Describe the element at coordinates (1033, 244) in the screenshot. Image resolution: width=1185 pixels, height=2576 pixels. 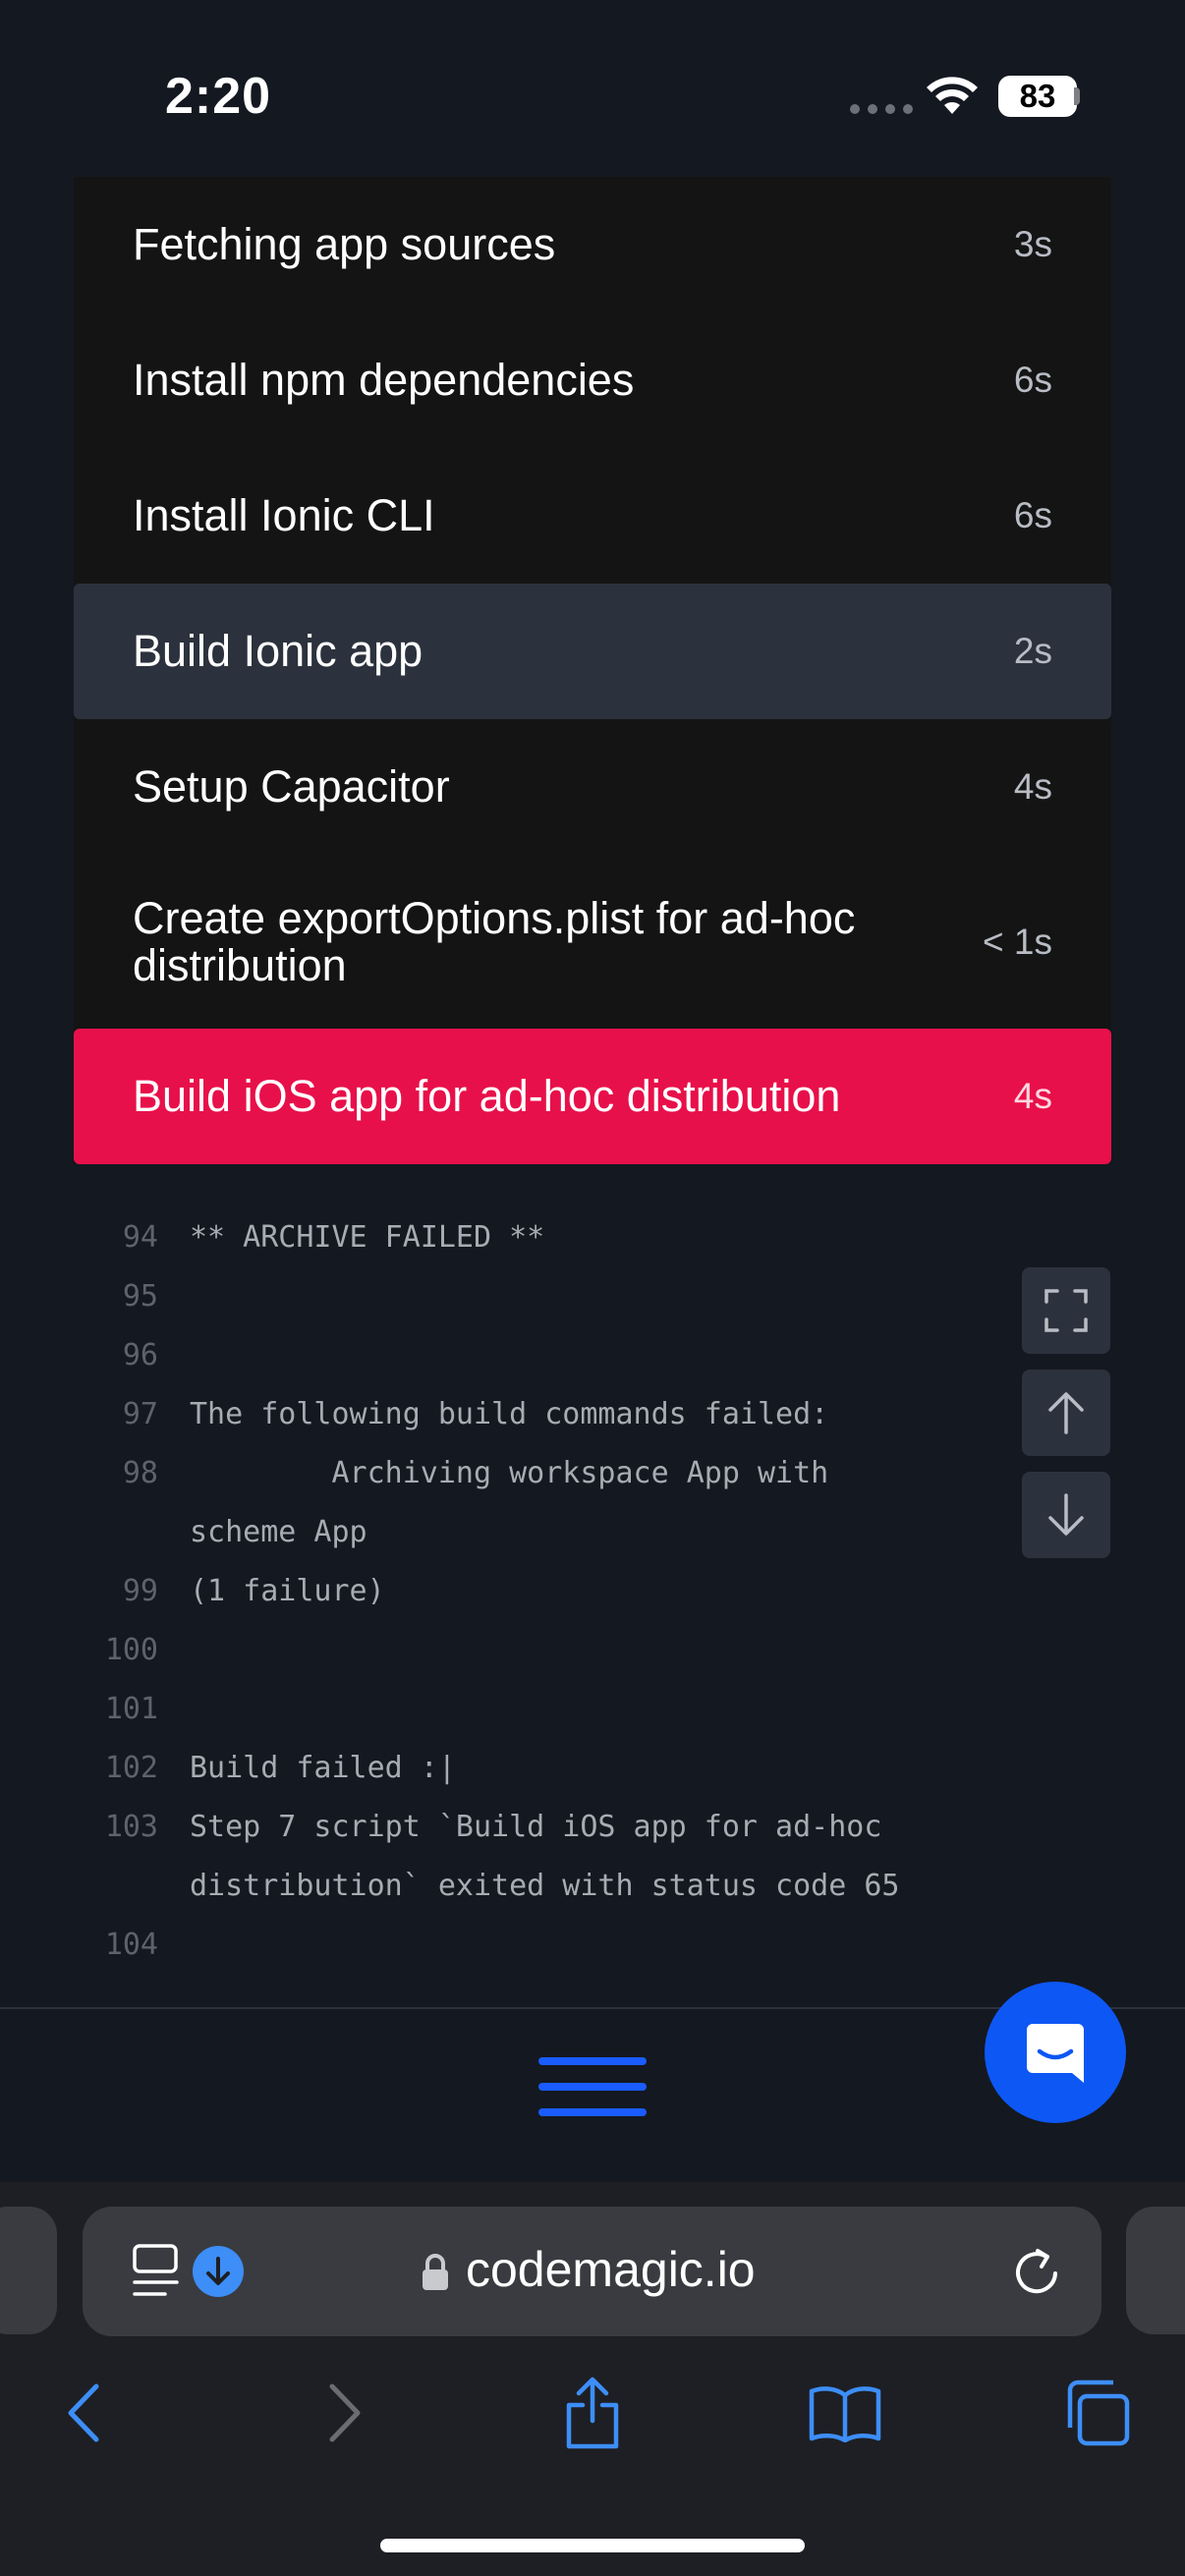
I see `step-duration: 3s` at that location.